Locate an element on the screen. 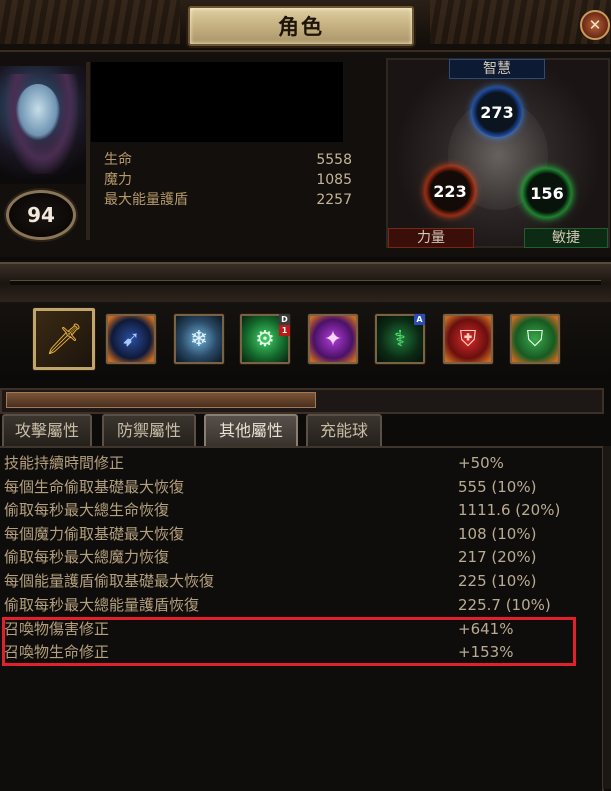 The width and height of the screenshot is (611, 791). property-value: +50% is located at coordinates (481, 463).